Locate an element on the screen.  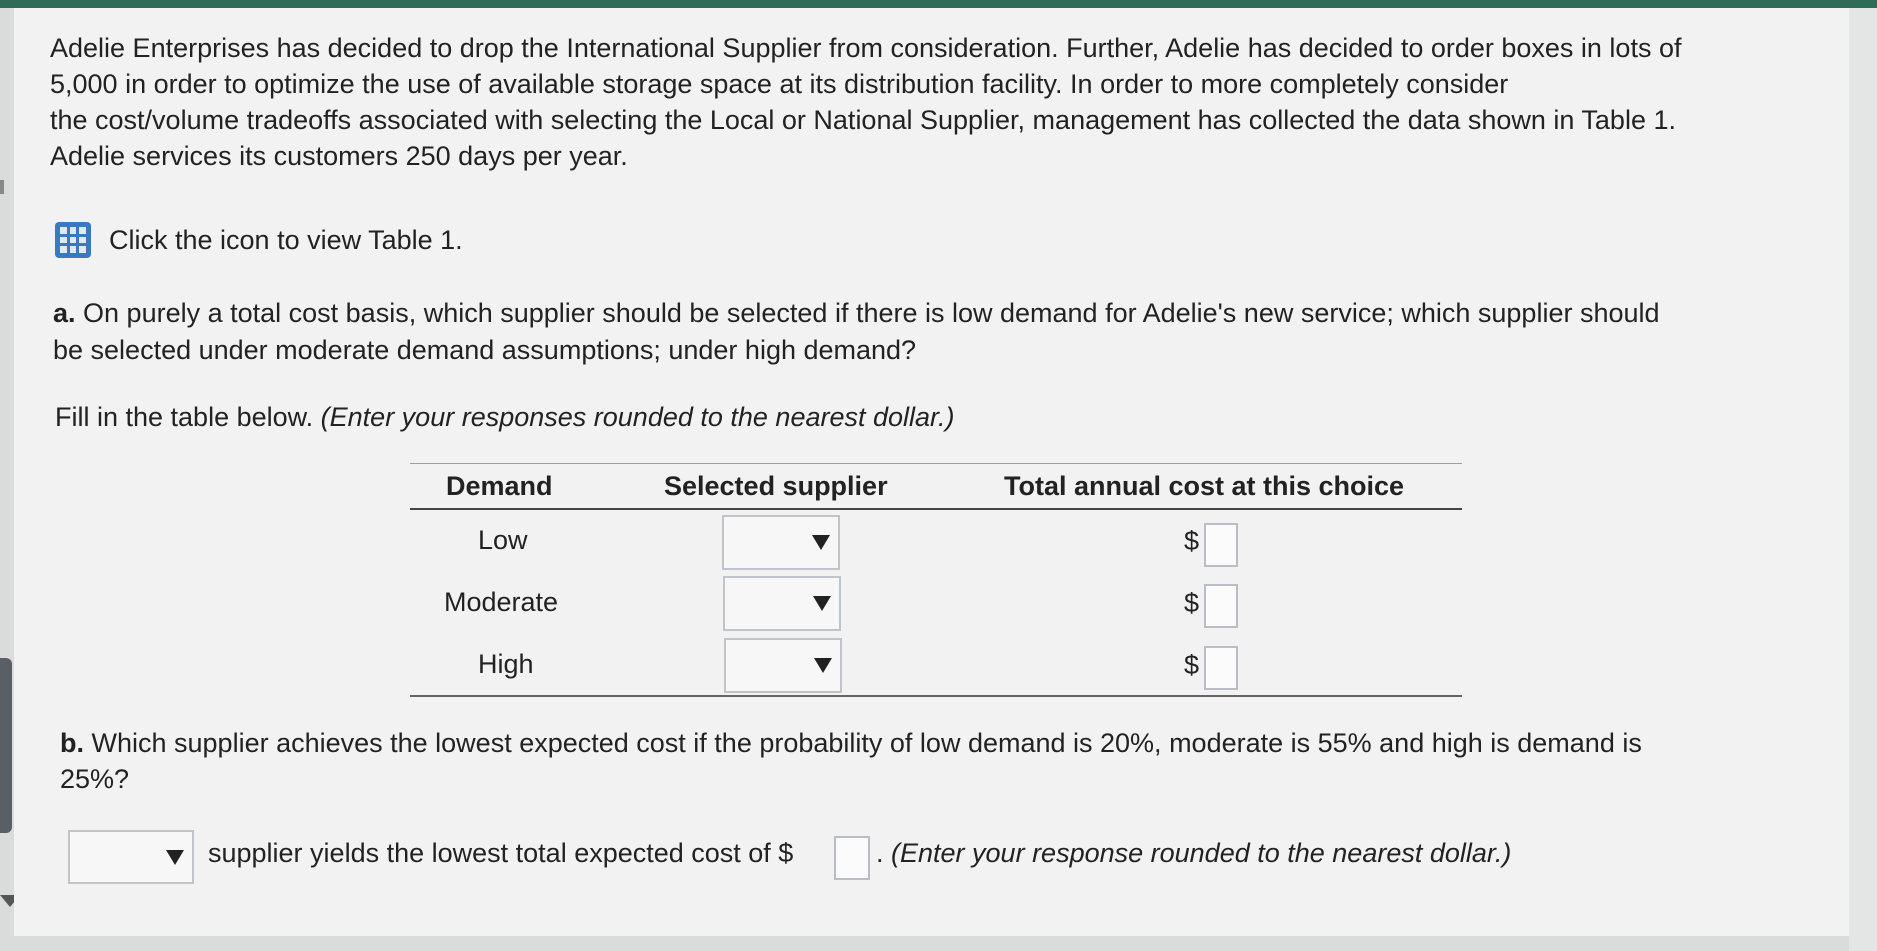
instruction-text: Fill in the table below. is located at coordinates (188, 417).